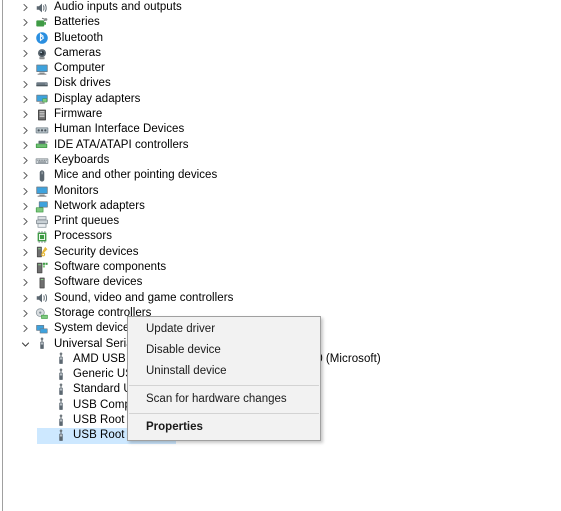 Image resolution: width=561 pixels, height=511 pixels. What do you see at coordinates (41, 328) in the screenshot?
I see `system-device-icon` at bounding box center [41, 328].